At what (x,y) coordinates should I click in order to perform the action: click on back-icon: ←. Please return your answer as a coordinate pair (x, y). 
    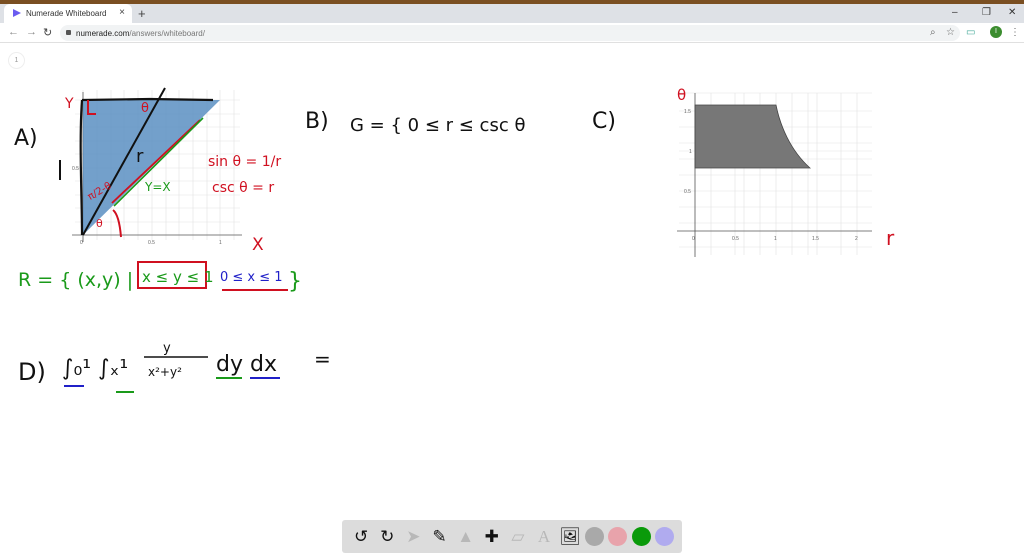
    Looking at the image, I should click on (13, 32).